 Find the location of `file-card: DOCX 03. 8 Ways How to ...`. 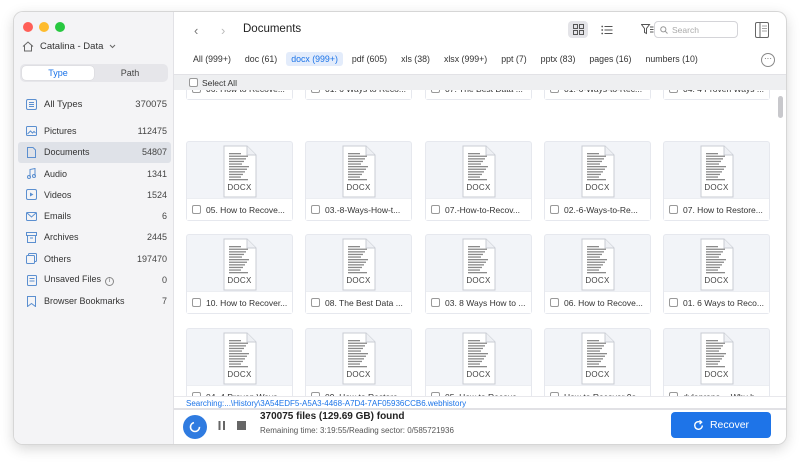

file-card: DOCX 03. 8 Ways How to ... is located at coordinates (478, 274).